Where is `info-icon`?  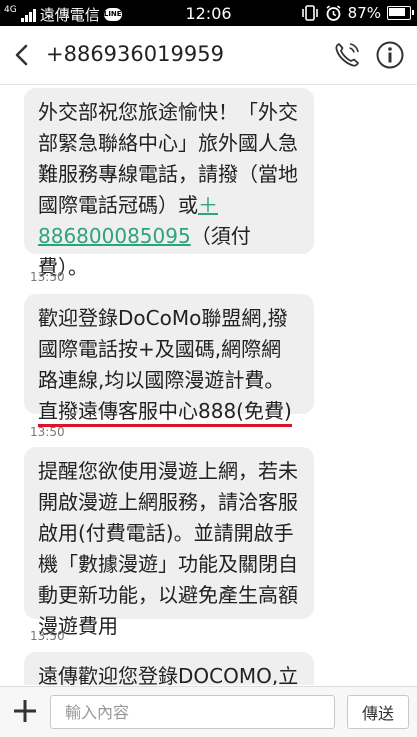 info-icon is located at coordinates (390, 55).